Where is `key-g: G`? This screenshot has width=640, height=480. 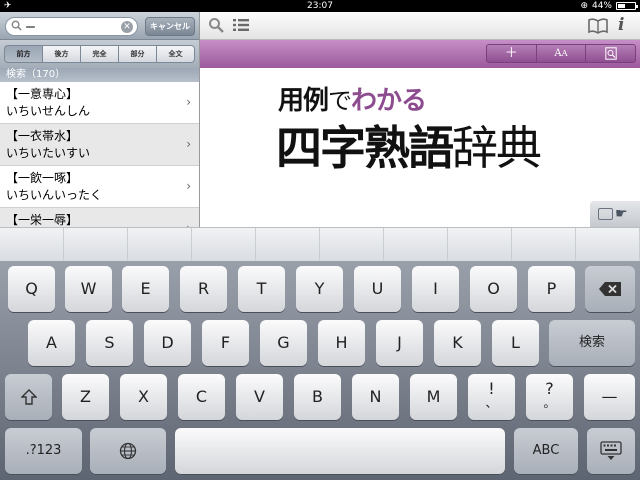
key-g: G is located at coordinates (283, 343).